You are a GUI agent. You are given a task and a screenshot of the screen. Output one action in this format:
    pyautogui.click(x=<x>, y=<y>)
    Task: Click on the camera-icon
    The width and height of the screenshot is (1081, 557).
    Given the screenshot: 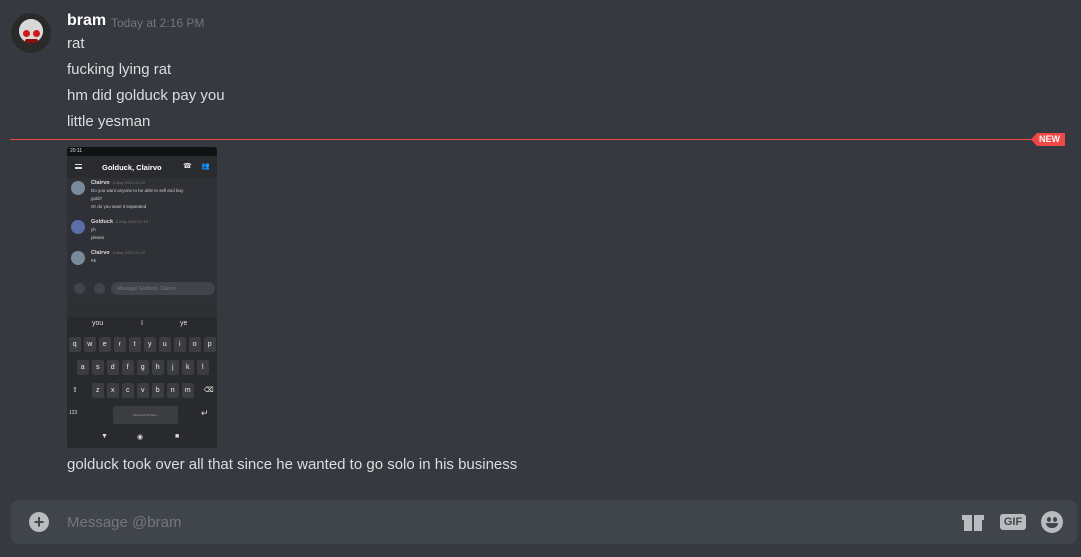 What is the action you would take?
    pyautogui.click(x=79, y=288)
    